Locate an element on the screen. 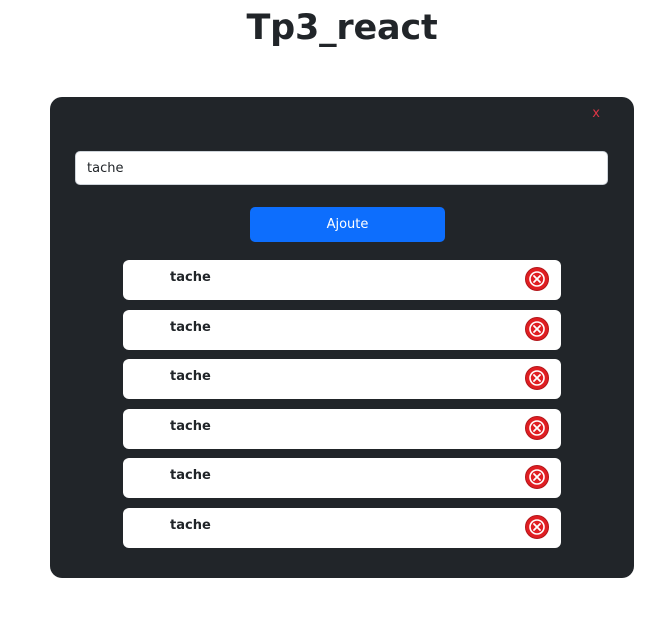 Image resolution: width=665 pixels, height=626 pixels. add-task-button: Ajoute is located at coordinates (347, 224).